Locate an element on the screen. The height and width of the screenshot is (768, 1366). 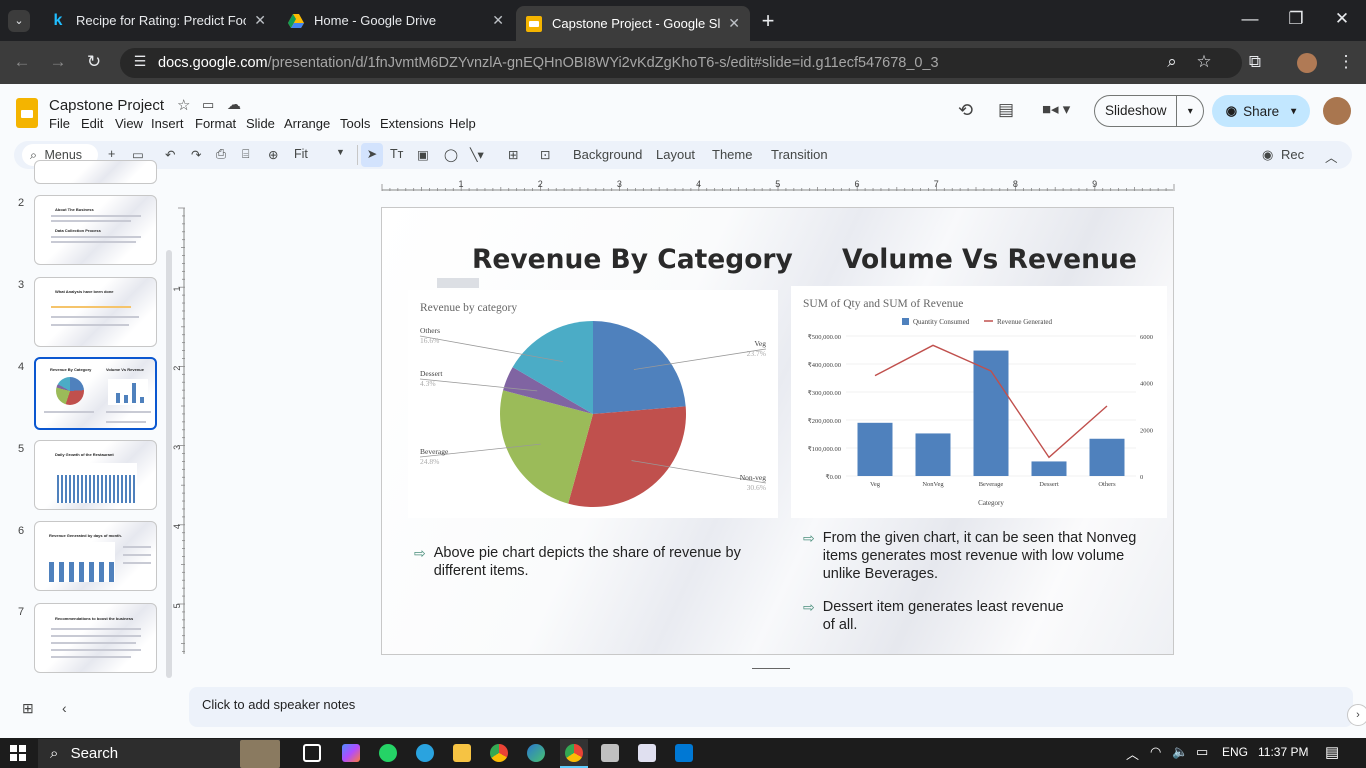
paint-format-icon: ⌸ is located at coordinates (246, 154).